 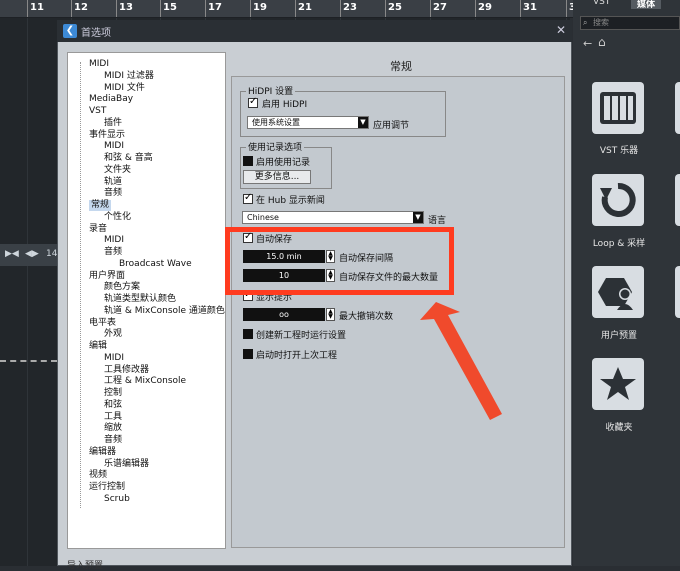 I want to click on usage-enable-checkbox, so click(x=248, y=161).